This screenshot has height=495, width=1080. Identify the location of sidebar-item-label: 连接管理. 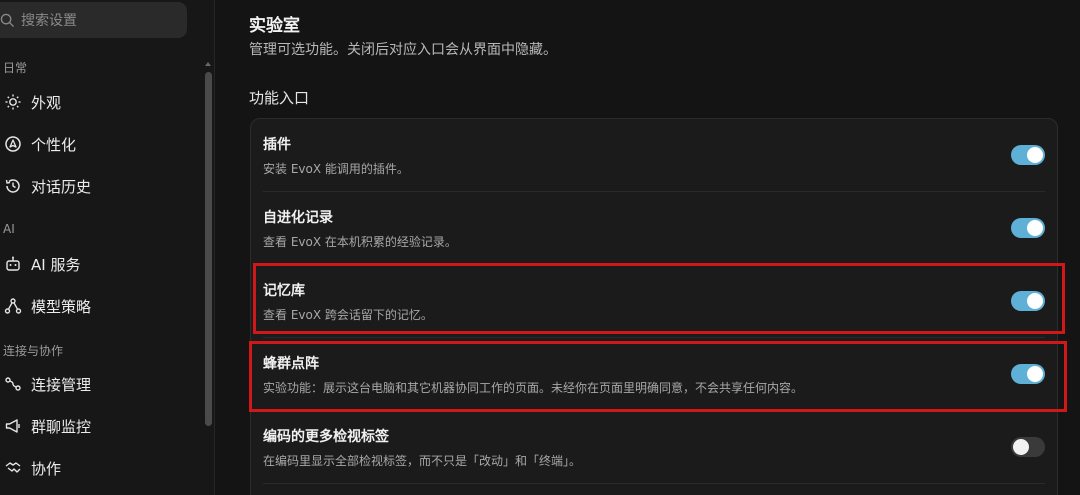
(61, 384).